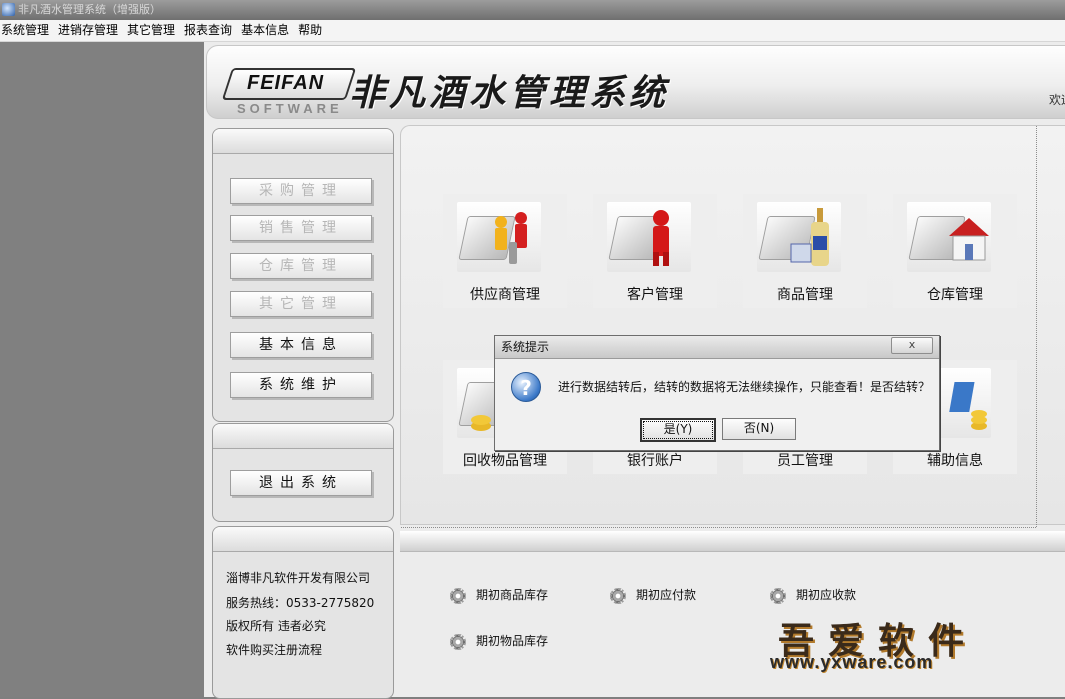  I want to click on company-name: 淄博非凡软件开发有限公司, so click(298, 578).